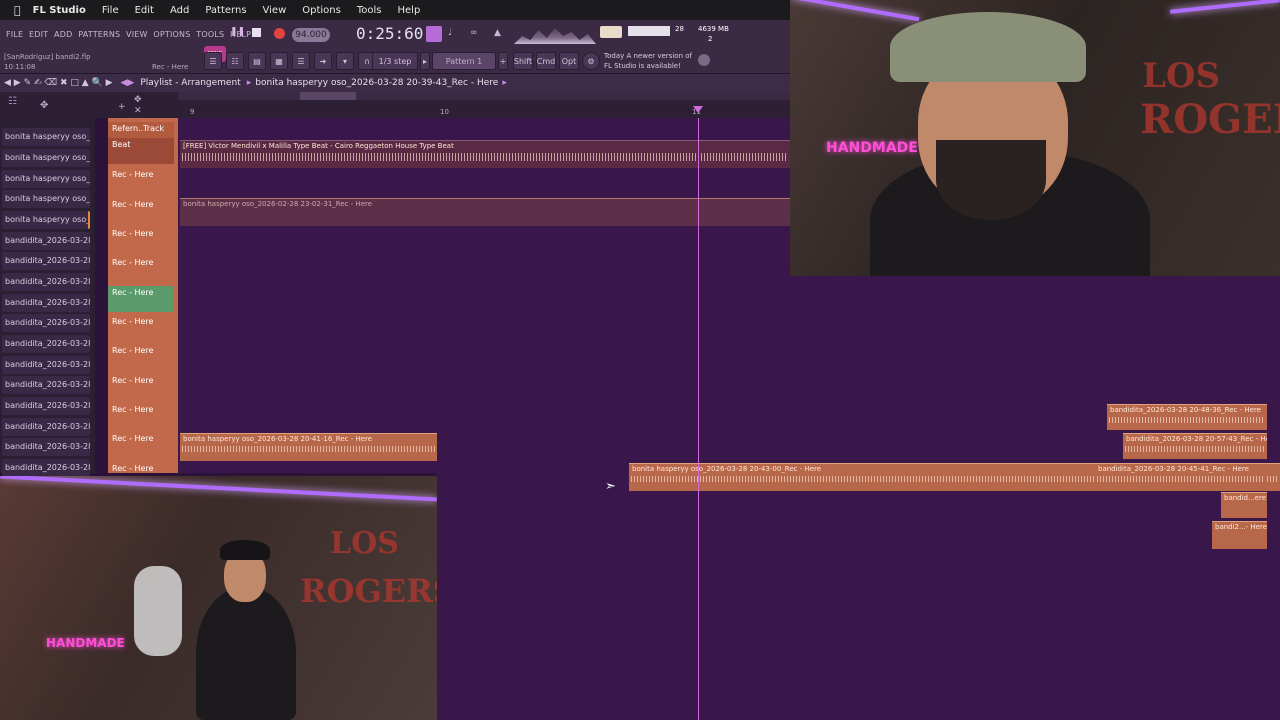  I want to click on menu-options: Options, so click(321, 10).